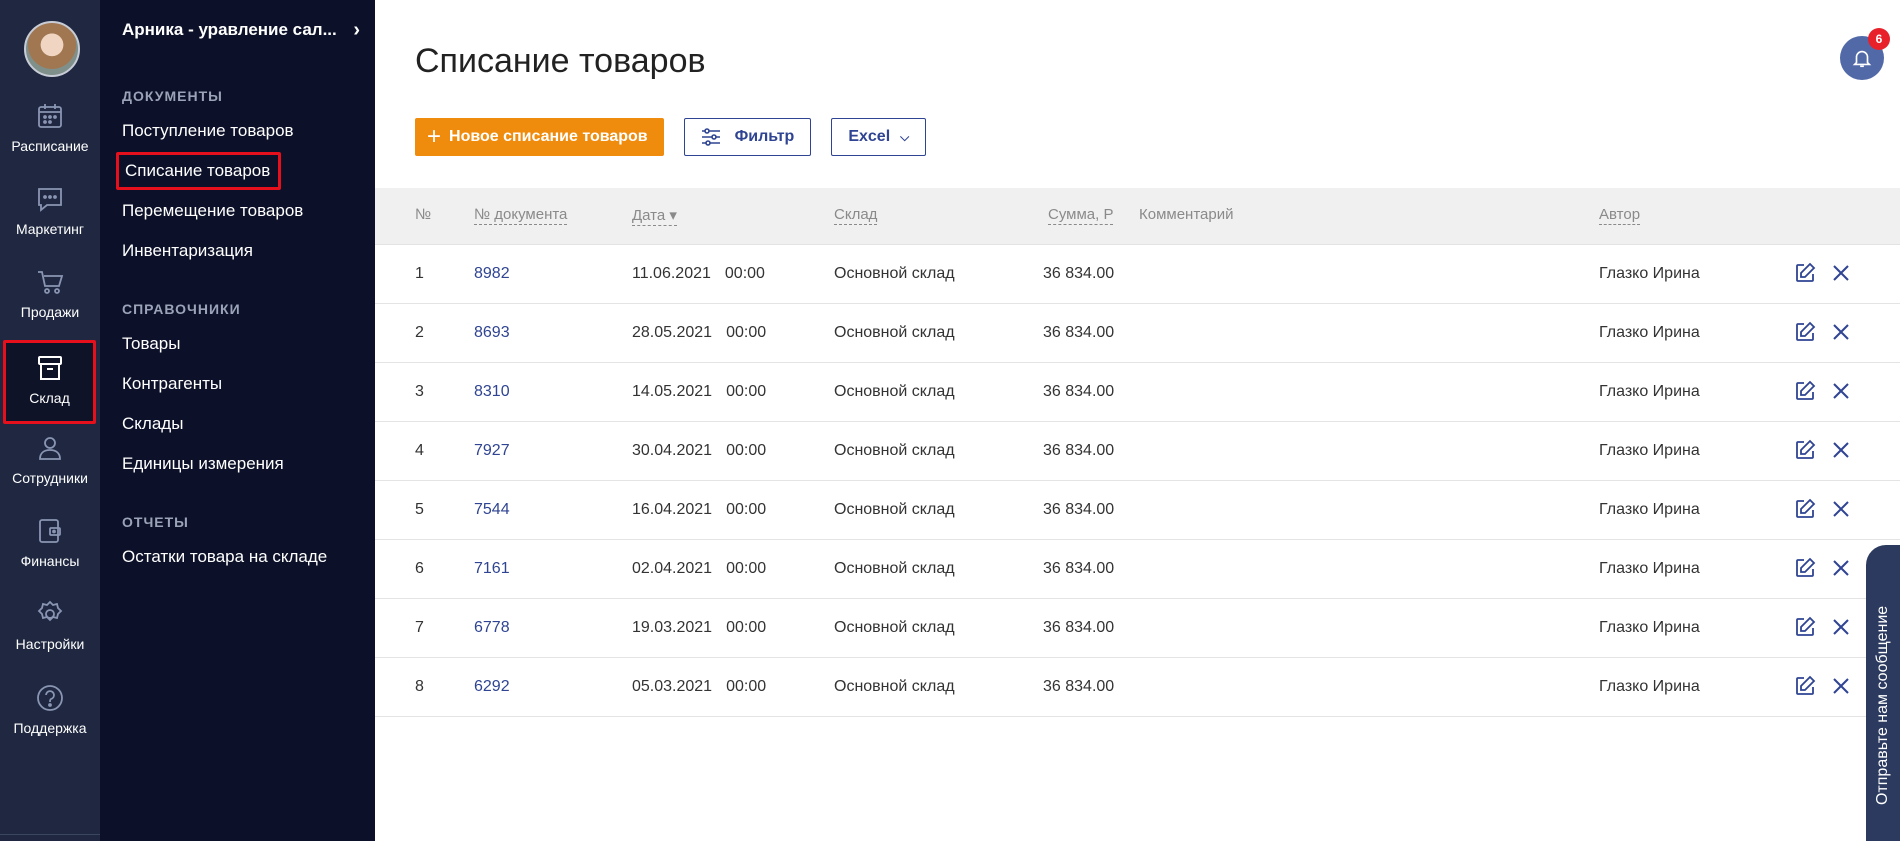 The width and height of the screenshot is (1900, 841). I want to click on cell-doc-number-link: 7161, so click(492, 569).